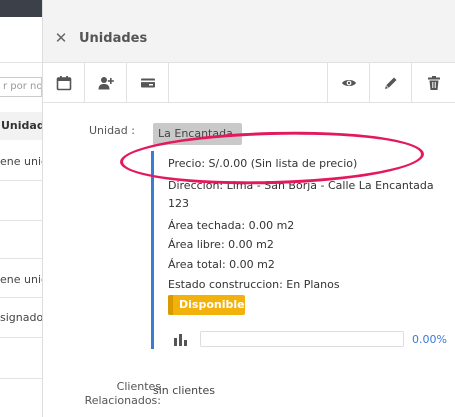 This screenshot has height=417, width=455. Describe the element at coordinates (221, 264) in the screenshot. I see `area-total-text: Área total: 0.00 m2` at that location.